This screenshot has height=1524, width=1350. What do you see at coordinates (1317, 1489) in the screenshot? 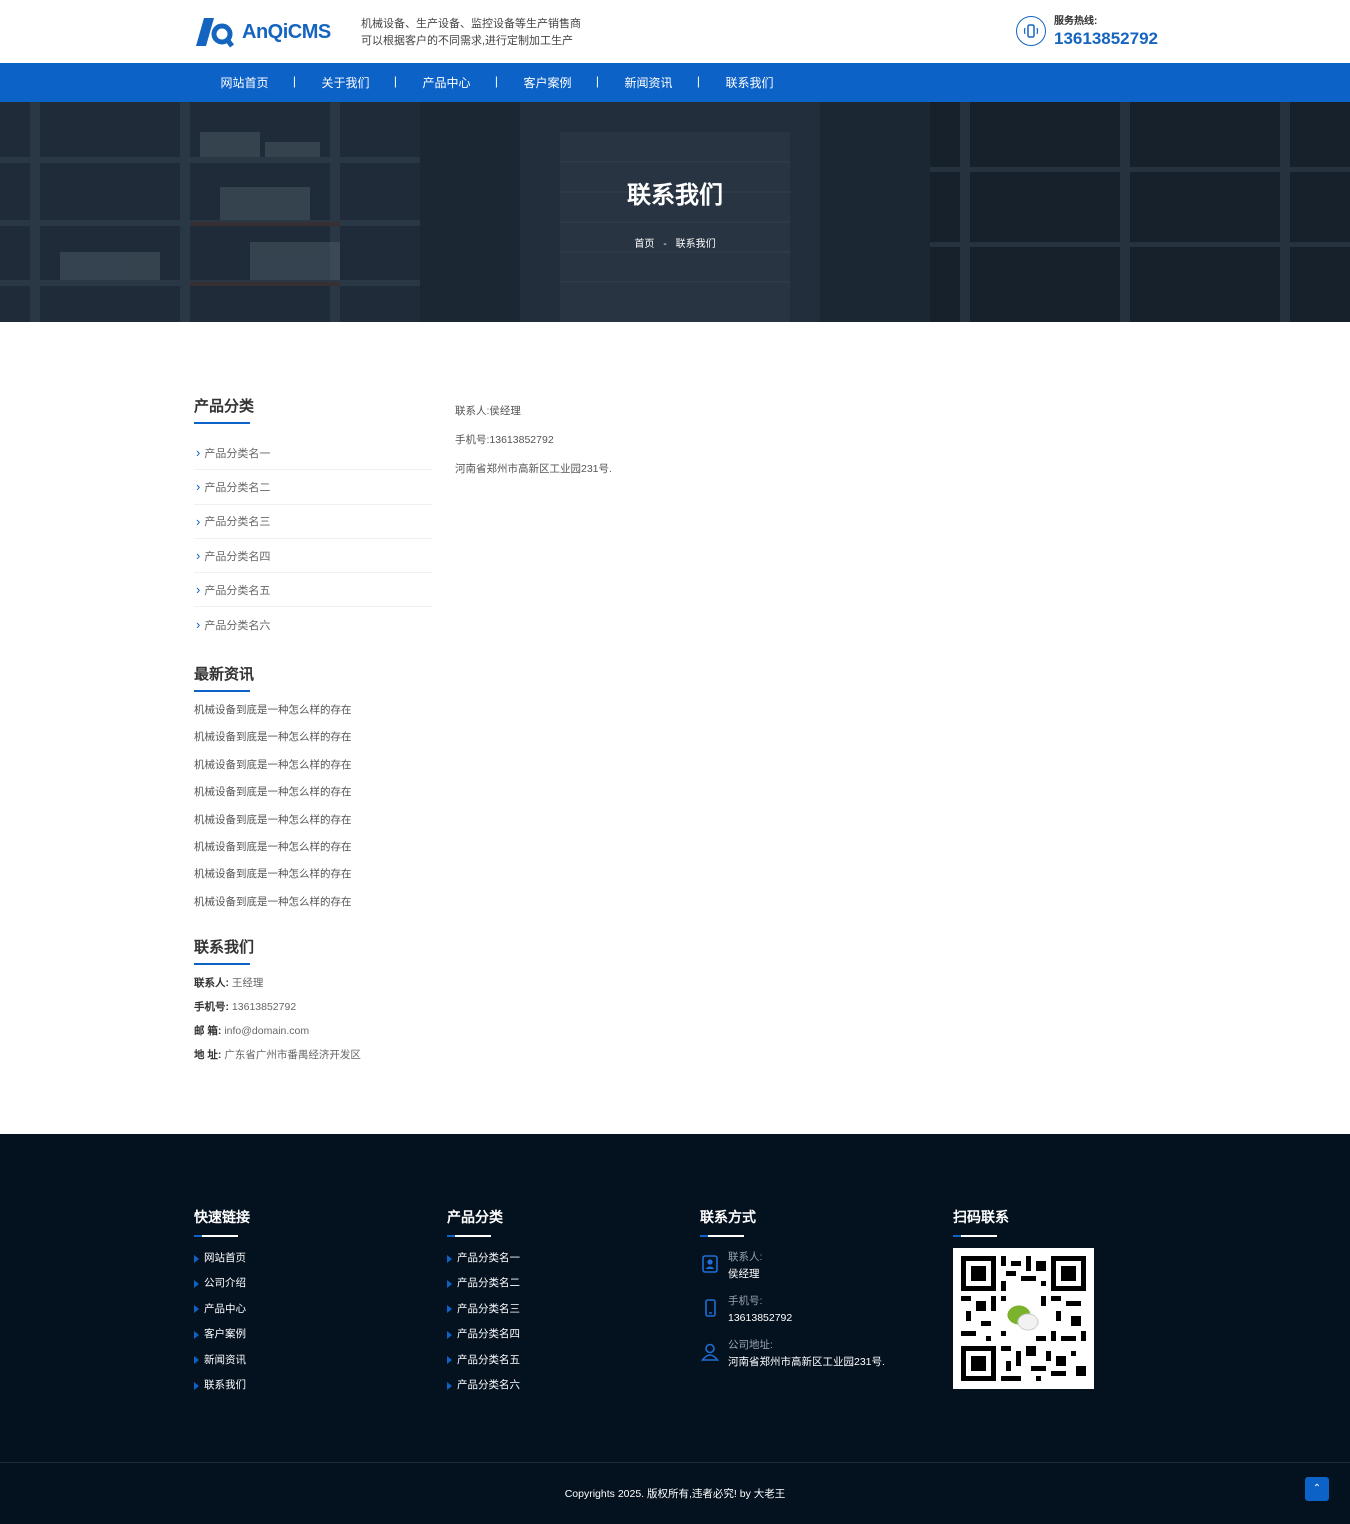
I see `back-to-top-button: ⌃` at bounding box center [1317, 1489].